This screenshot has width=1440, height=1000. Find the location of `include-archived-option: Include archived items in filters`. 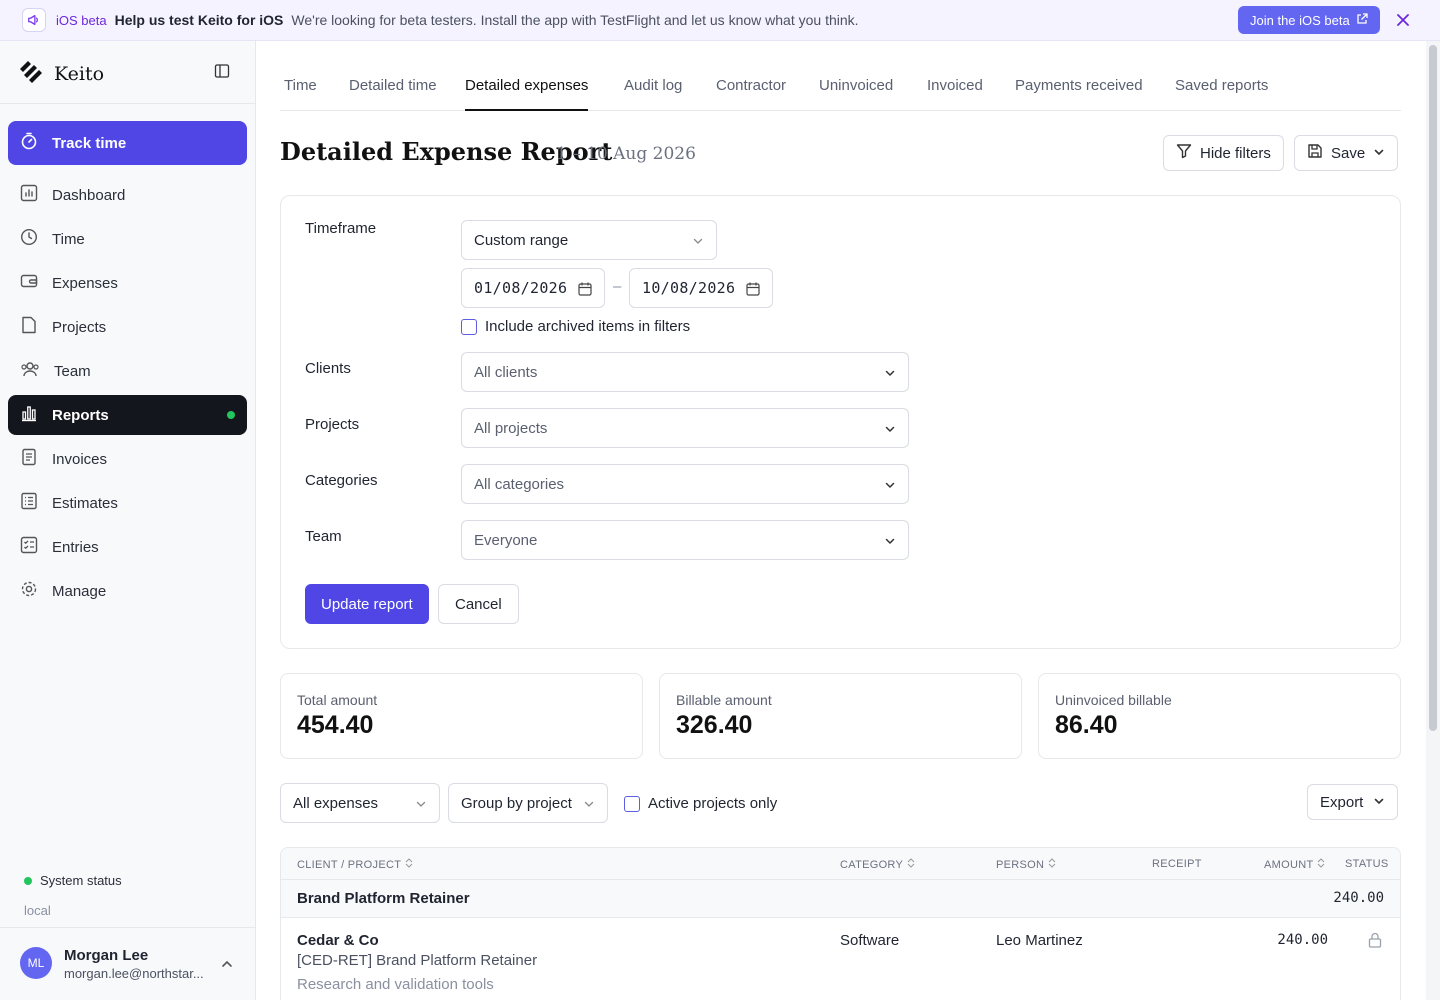

include-archived-option: Include archived items in filters is located at coordinates (575, 326).